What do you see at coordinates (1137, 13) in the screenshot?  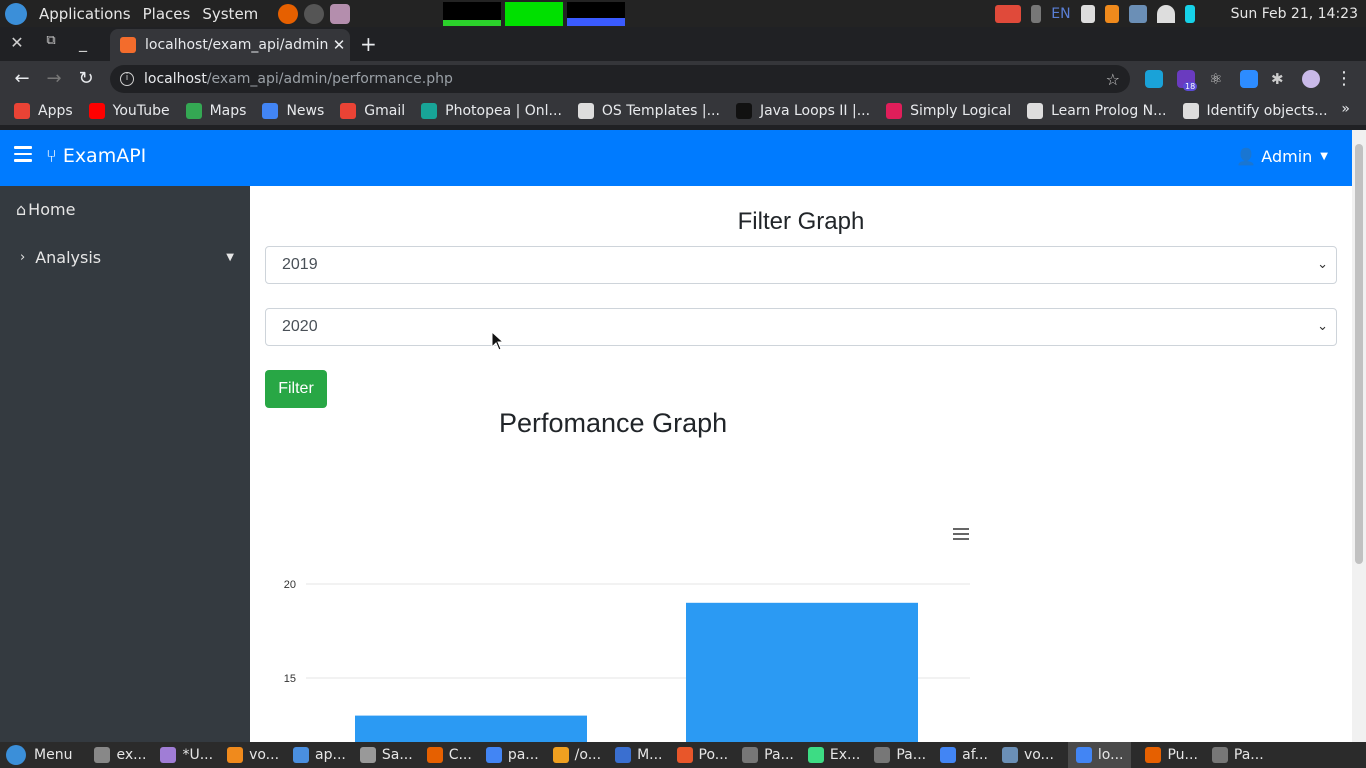 I see `update-manager-icon` at bounding box center [1137, 13].